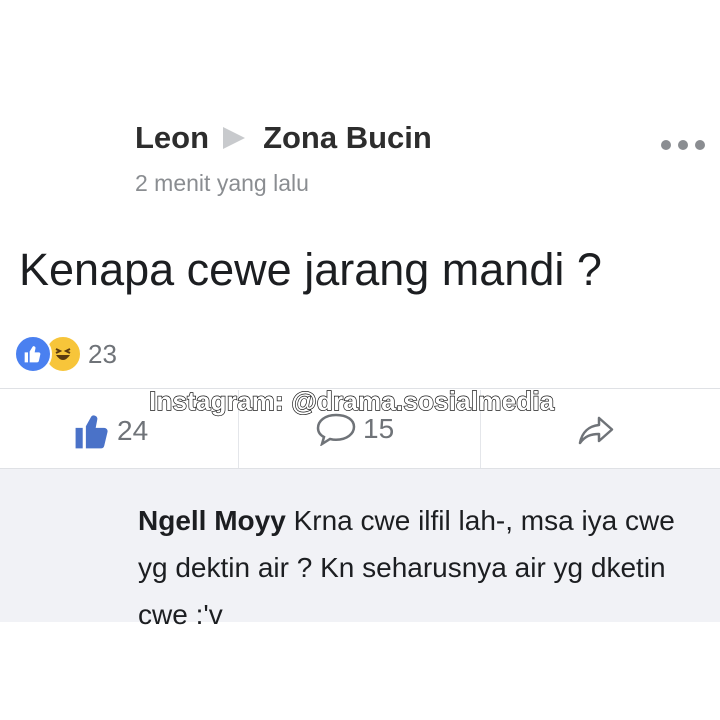  What do you see at coordinates (283, 183) in the screenshot?
I see `post-timestamp: 2 menit yang lalu` at bounding box center [283, 183].